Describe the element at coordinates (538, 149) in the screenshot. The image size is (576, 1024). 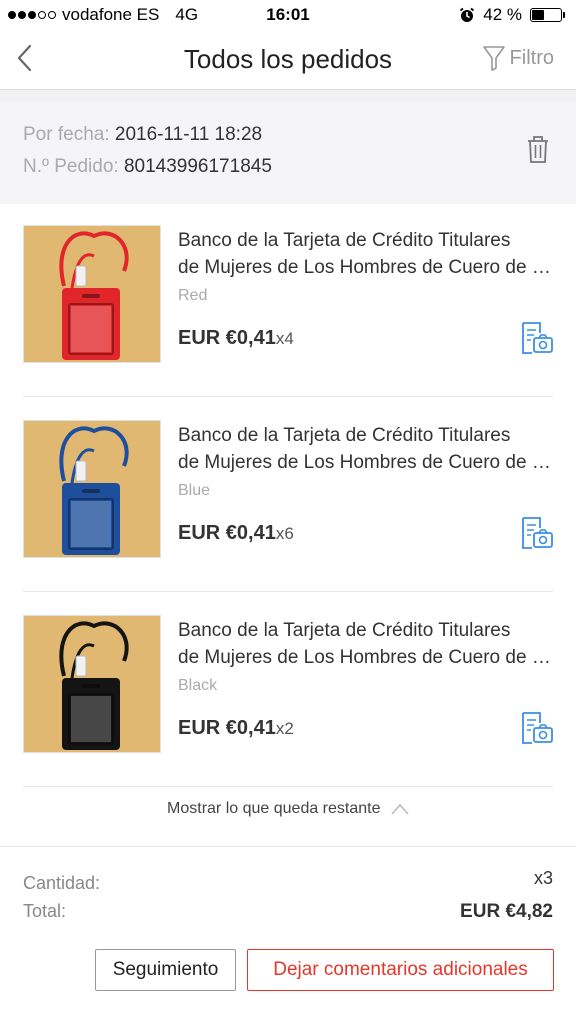
I see `trash-icon` at that location.